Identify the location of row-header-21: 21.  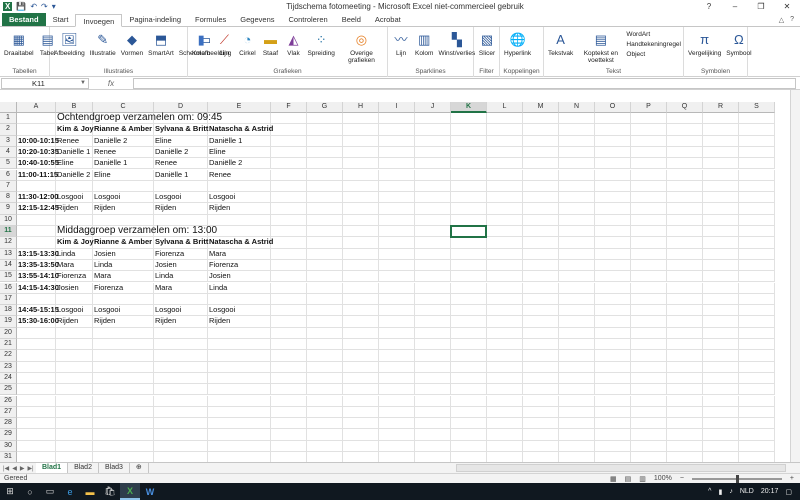
(8, 345).